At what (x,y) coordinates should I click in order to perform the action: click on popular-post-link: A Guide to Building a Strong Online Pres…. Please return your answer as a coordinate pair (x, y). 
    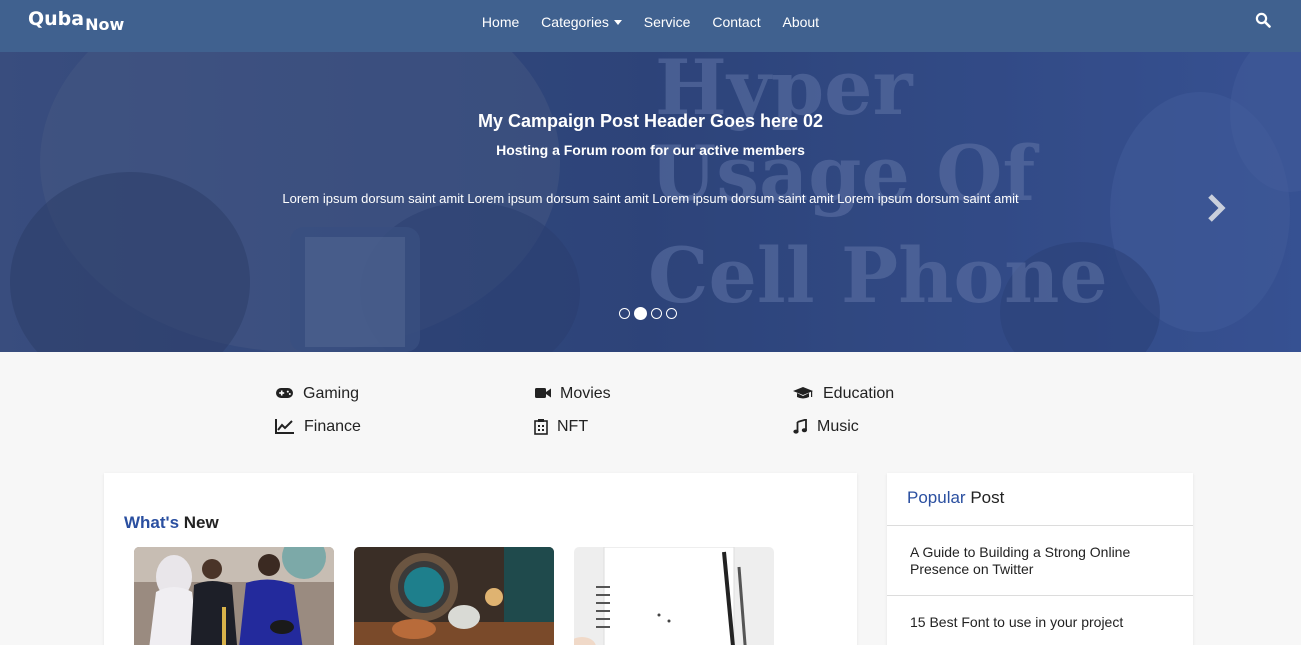
    Looking at the image, I should click on (1045, 561).